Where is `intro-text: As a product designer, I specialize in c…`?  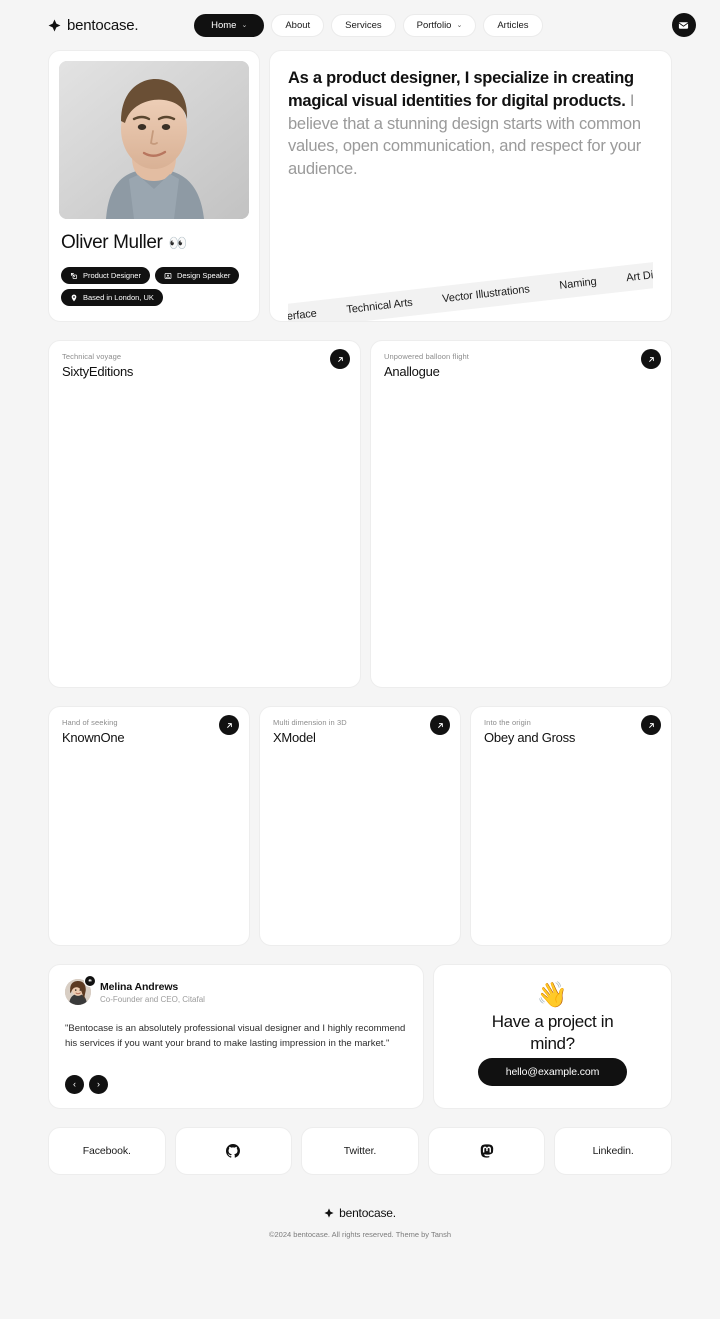 intro-text: As a product designer, I specialize in c… is located at coordinates (470, 124).